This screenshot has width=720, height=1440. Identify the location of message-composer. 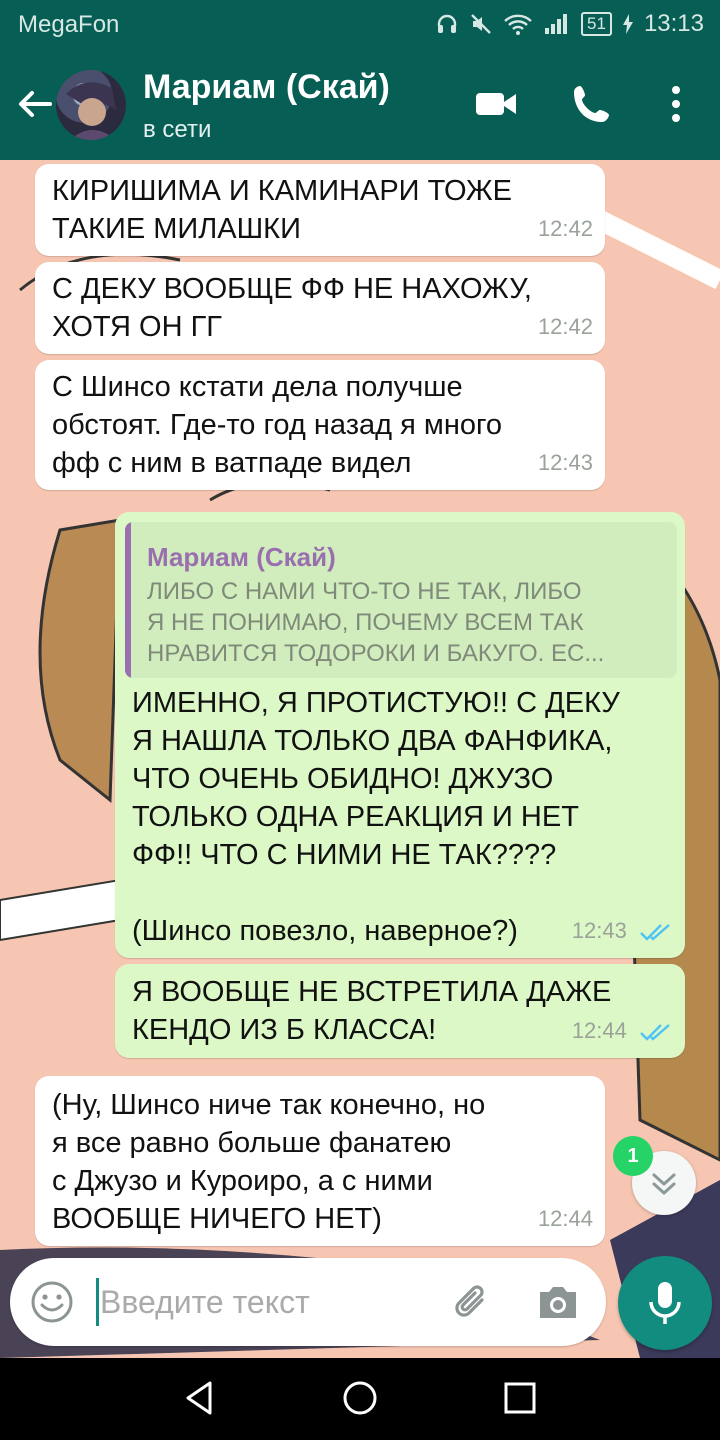
(308, 1302).